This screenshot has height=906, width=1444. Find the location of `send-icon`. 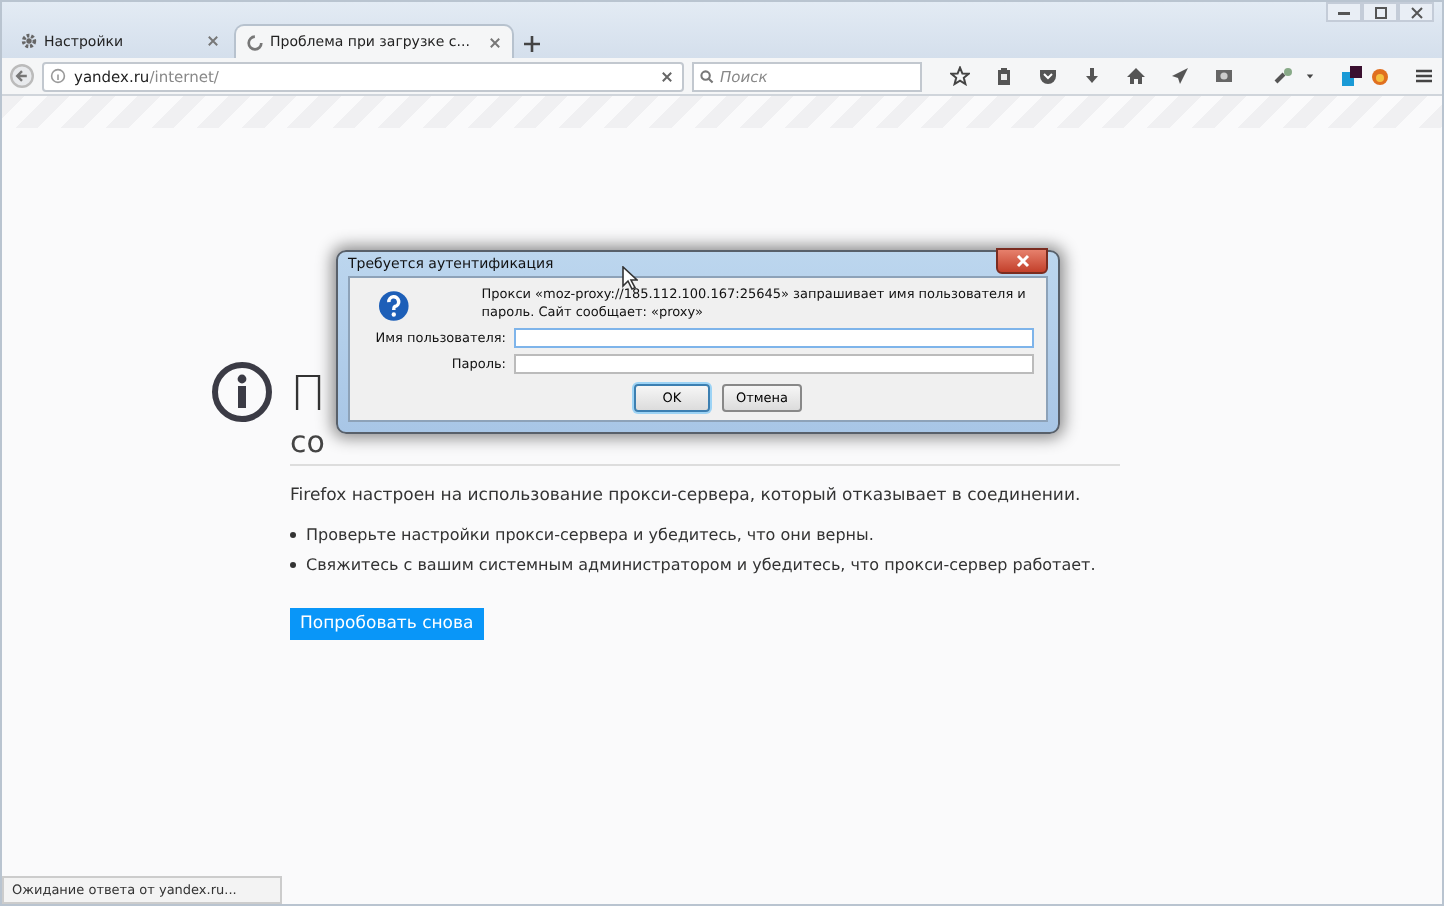

send-icon is located at coordinates (1180, 76).